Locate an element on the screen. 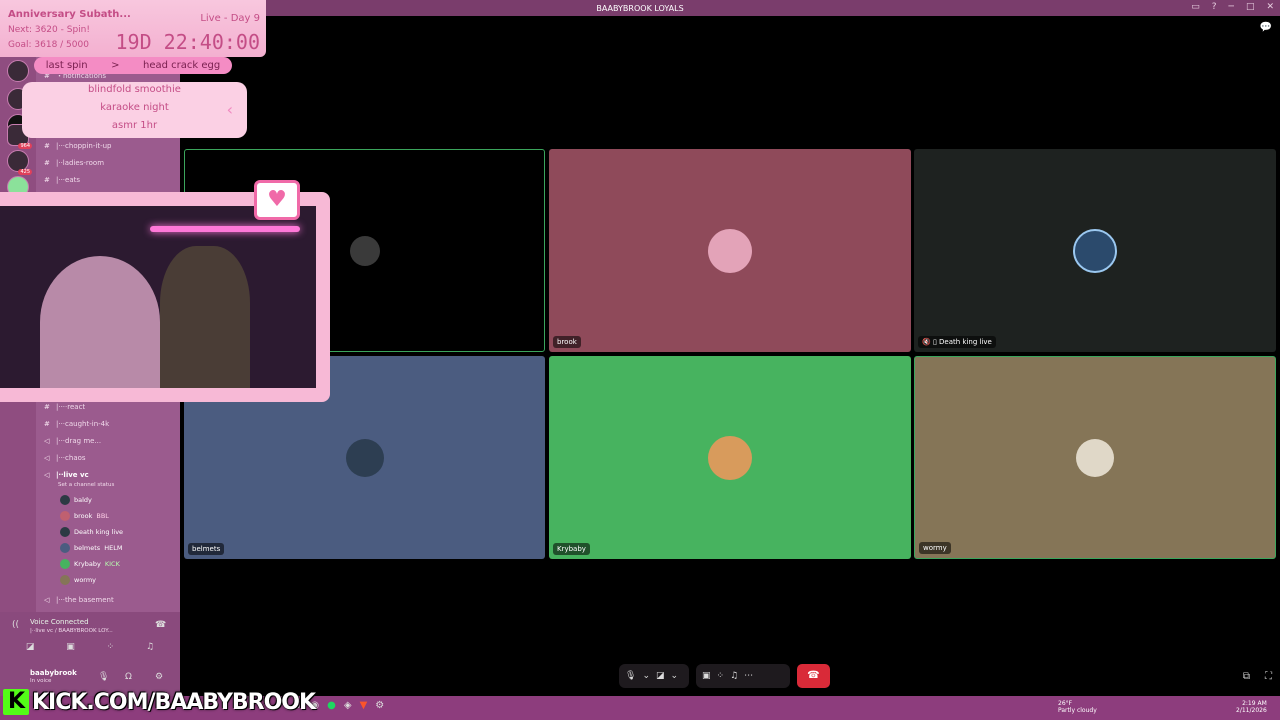 The image size is (1280, 720). channel-item: # |‧‧‧‧react is located at coordinates (64, 407).